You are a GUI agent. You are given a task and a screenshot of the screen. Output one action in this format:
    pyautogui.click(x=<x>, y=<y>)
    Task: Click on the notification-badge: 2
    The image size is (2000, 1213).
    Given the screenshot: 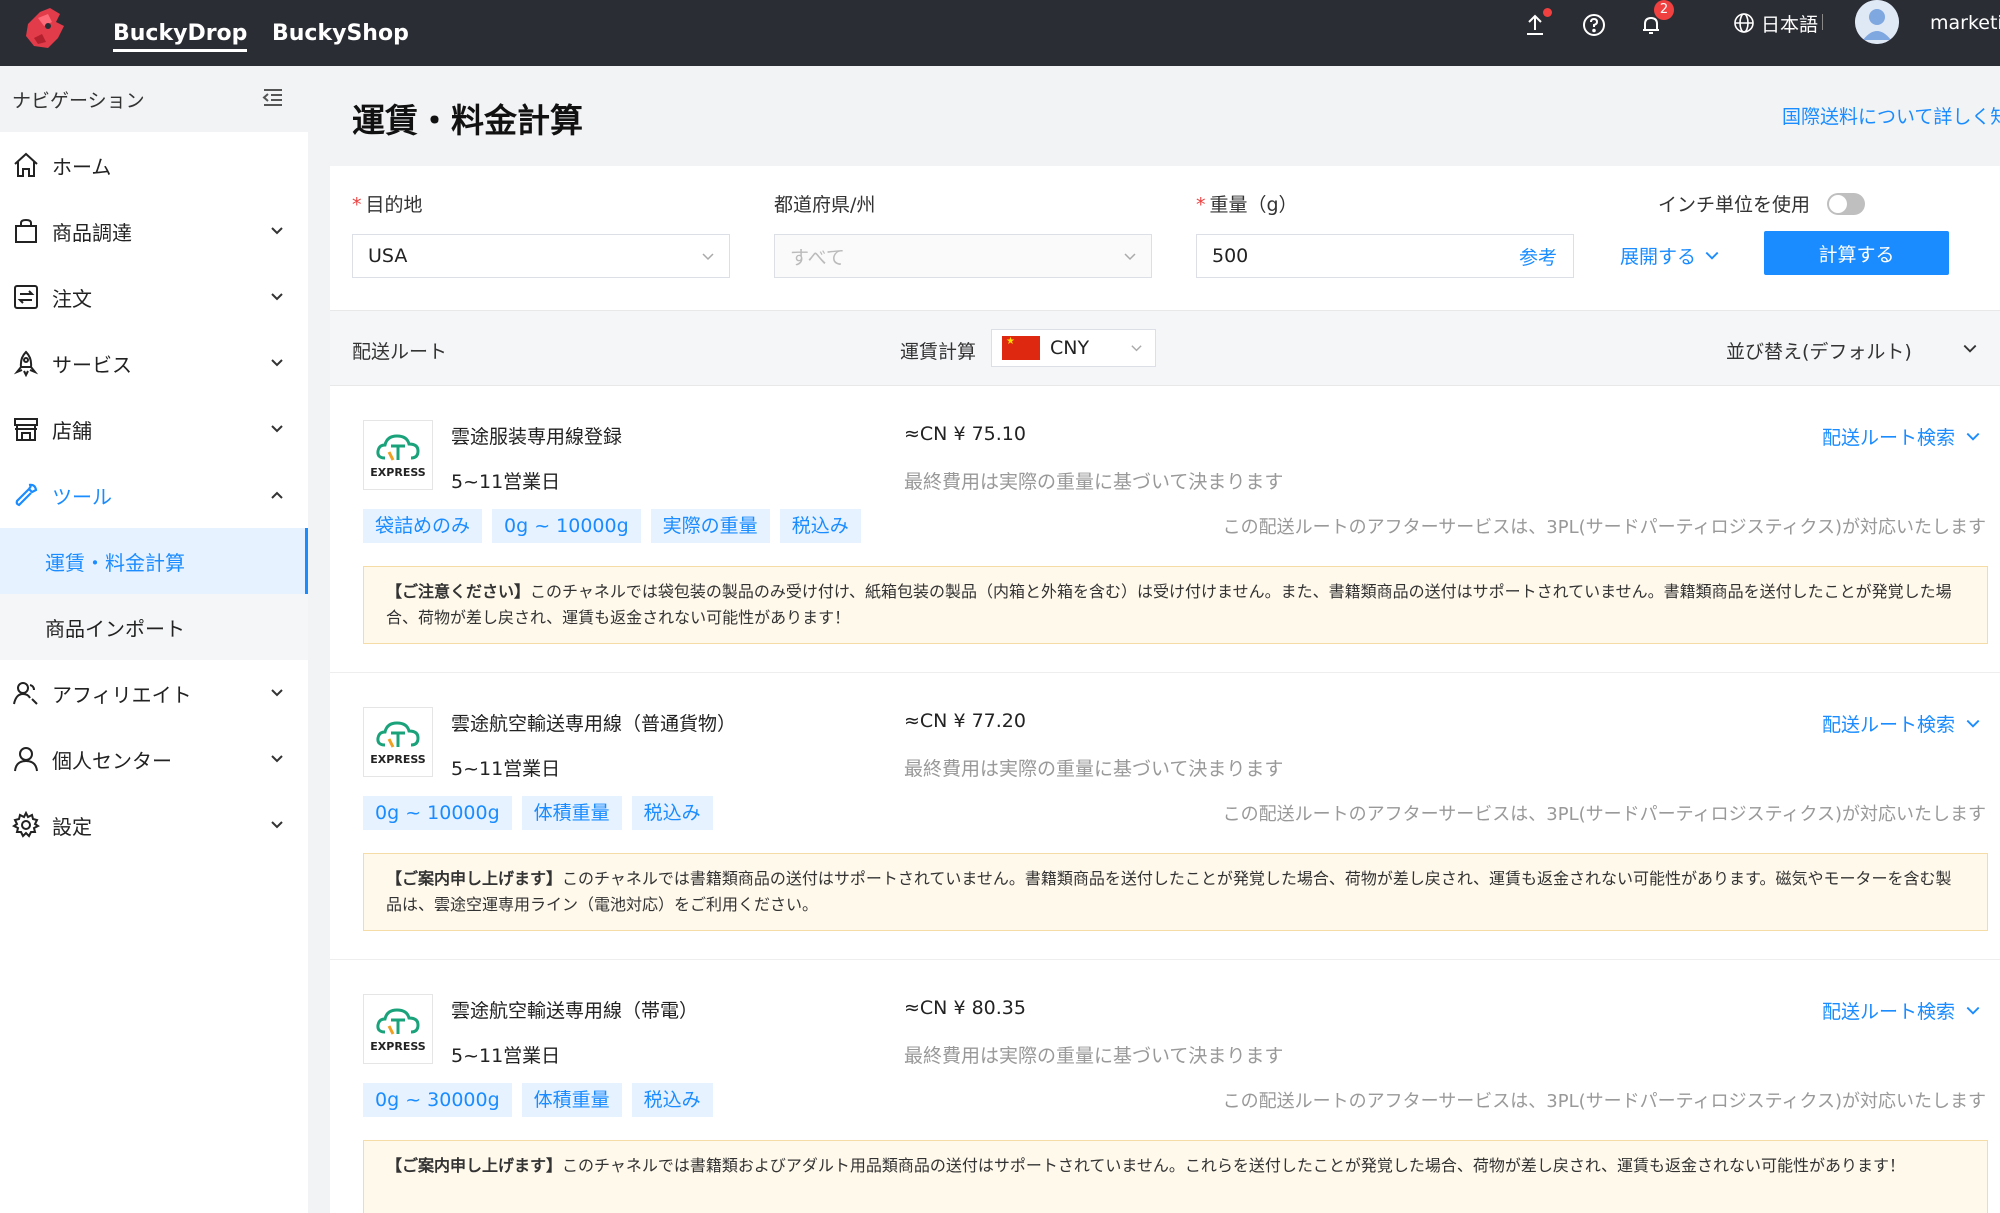 What is the action you would take?
    pyautogui.click(x=1664, y=10)
    